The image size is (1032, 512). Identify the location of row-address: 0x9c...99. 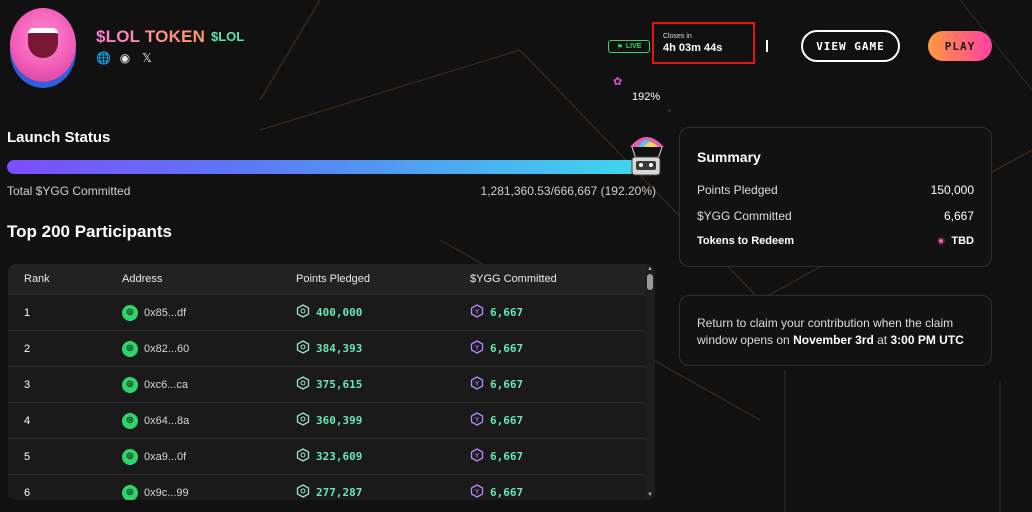
(166, 492).